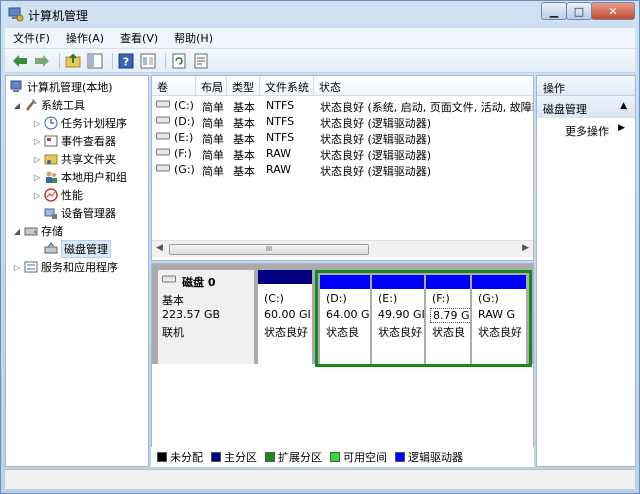 This screenshot has width=640, height=494. I want to click on window-title: 计算机管理, so click(58, 16).